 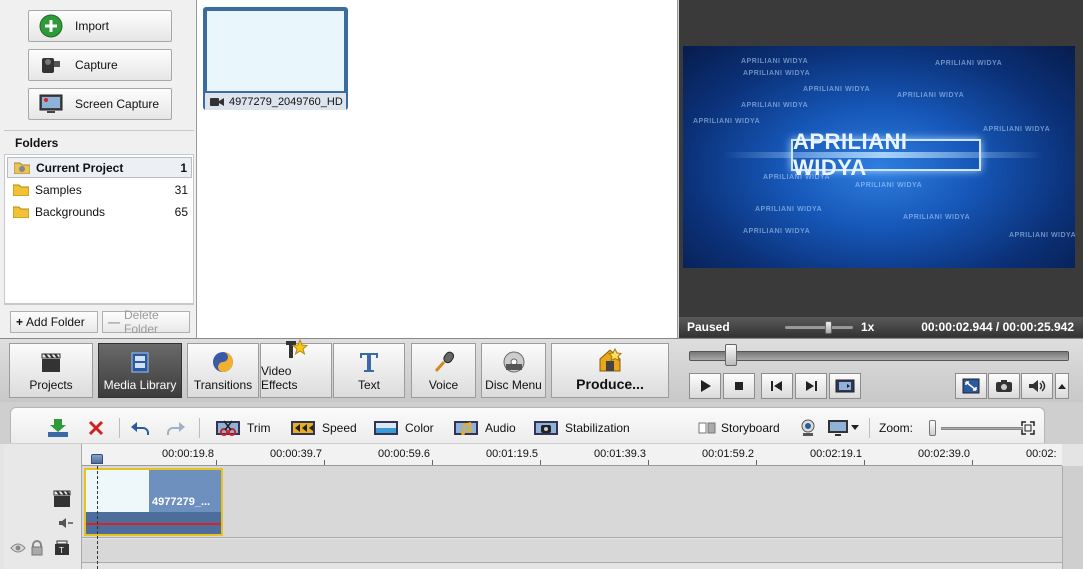 I want to click on fullscreen-button, so click(x=971, y=386).